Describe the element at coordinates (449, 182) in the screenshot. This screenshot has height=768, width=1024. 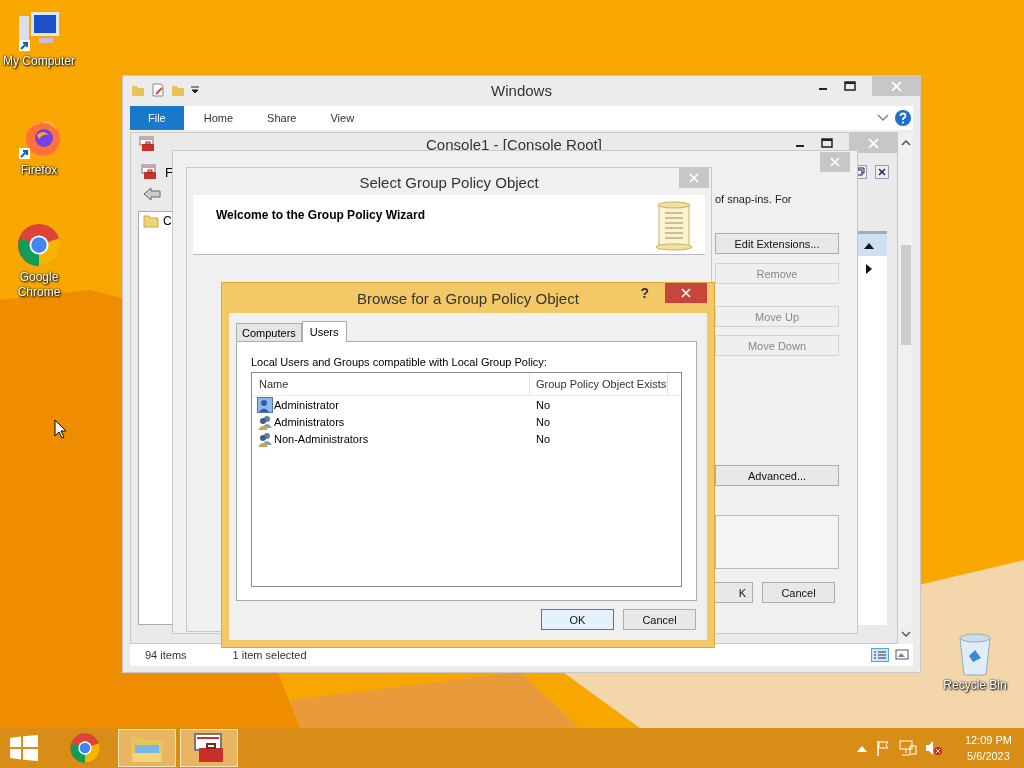
I see `window-title: Select Group Policy Object` at that location.